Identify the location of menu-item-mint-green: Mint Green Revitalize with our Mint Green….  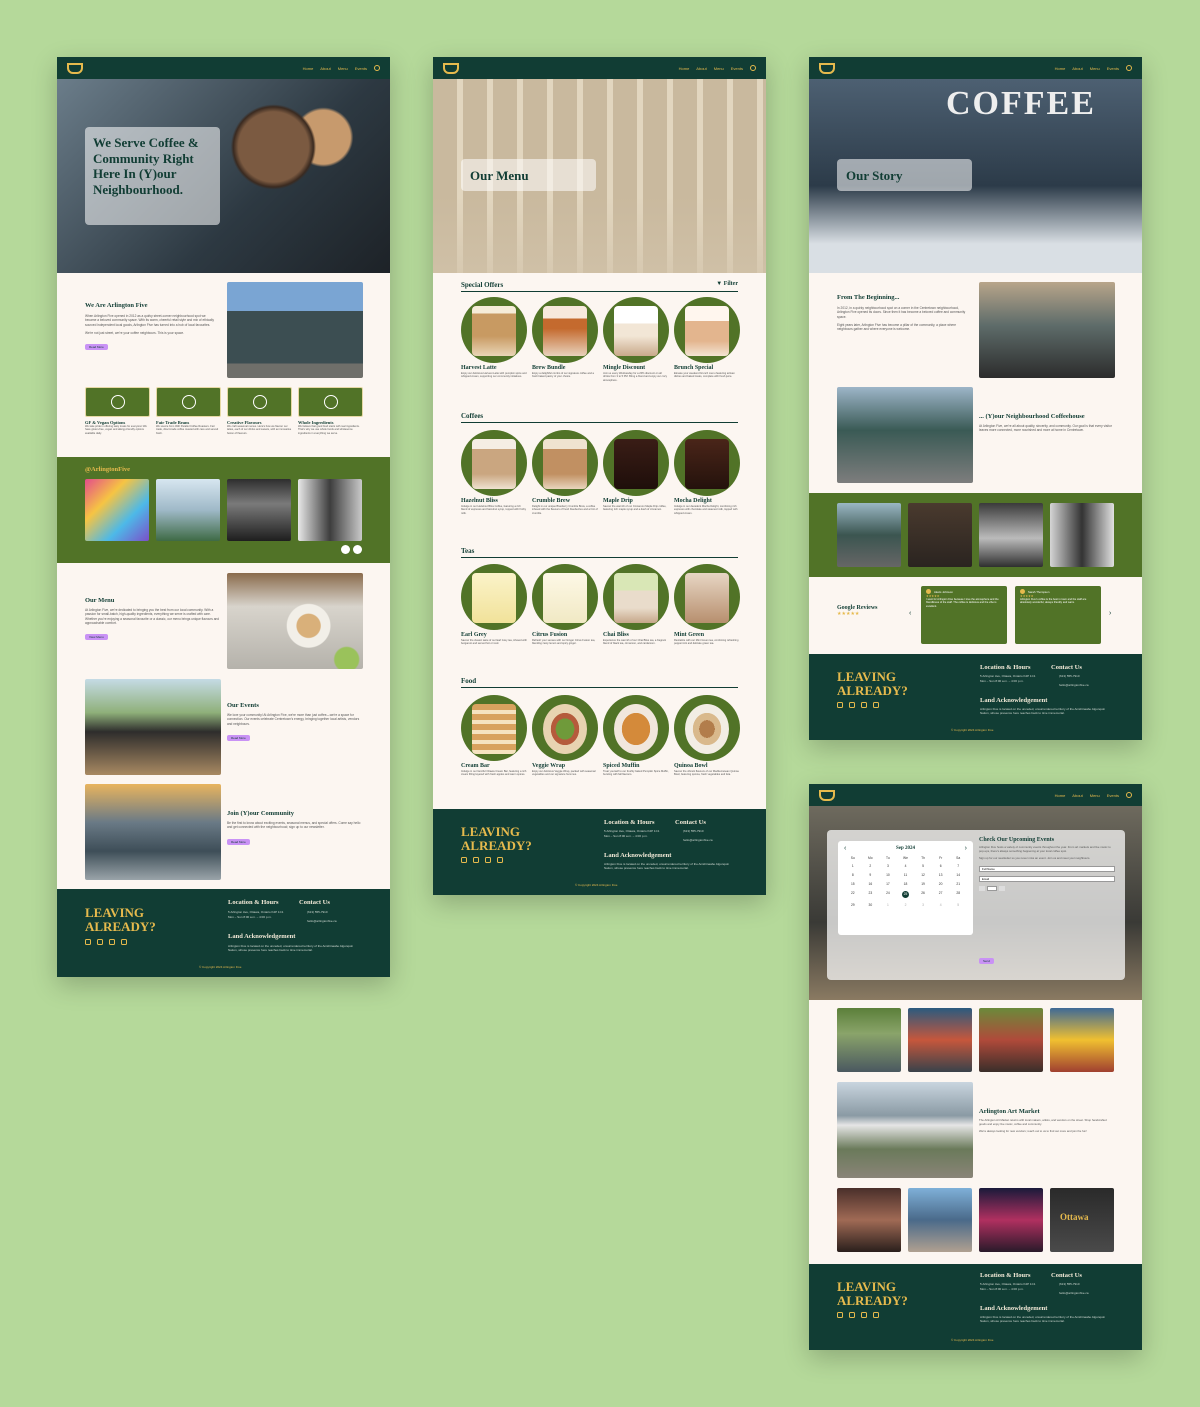
(707, 605).